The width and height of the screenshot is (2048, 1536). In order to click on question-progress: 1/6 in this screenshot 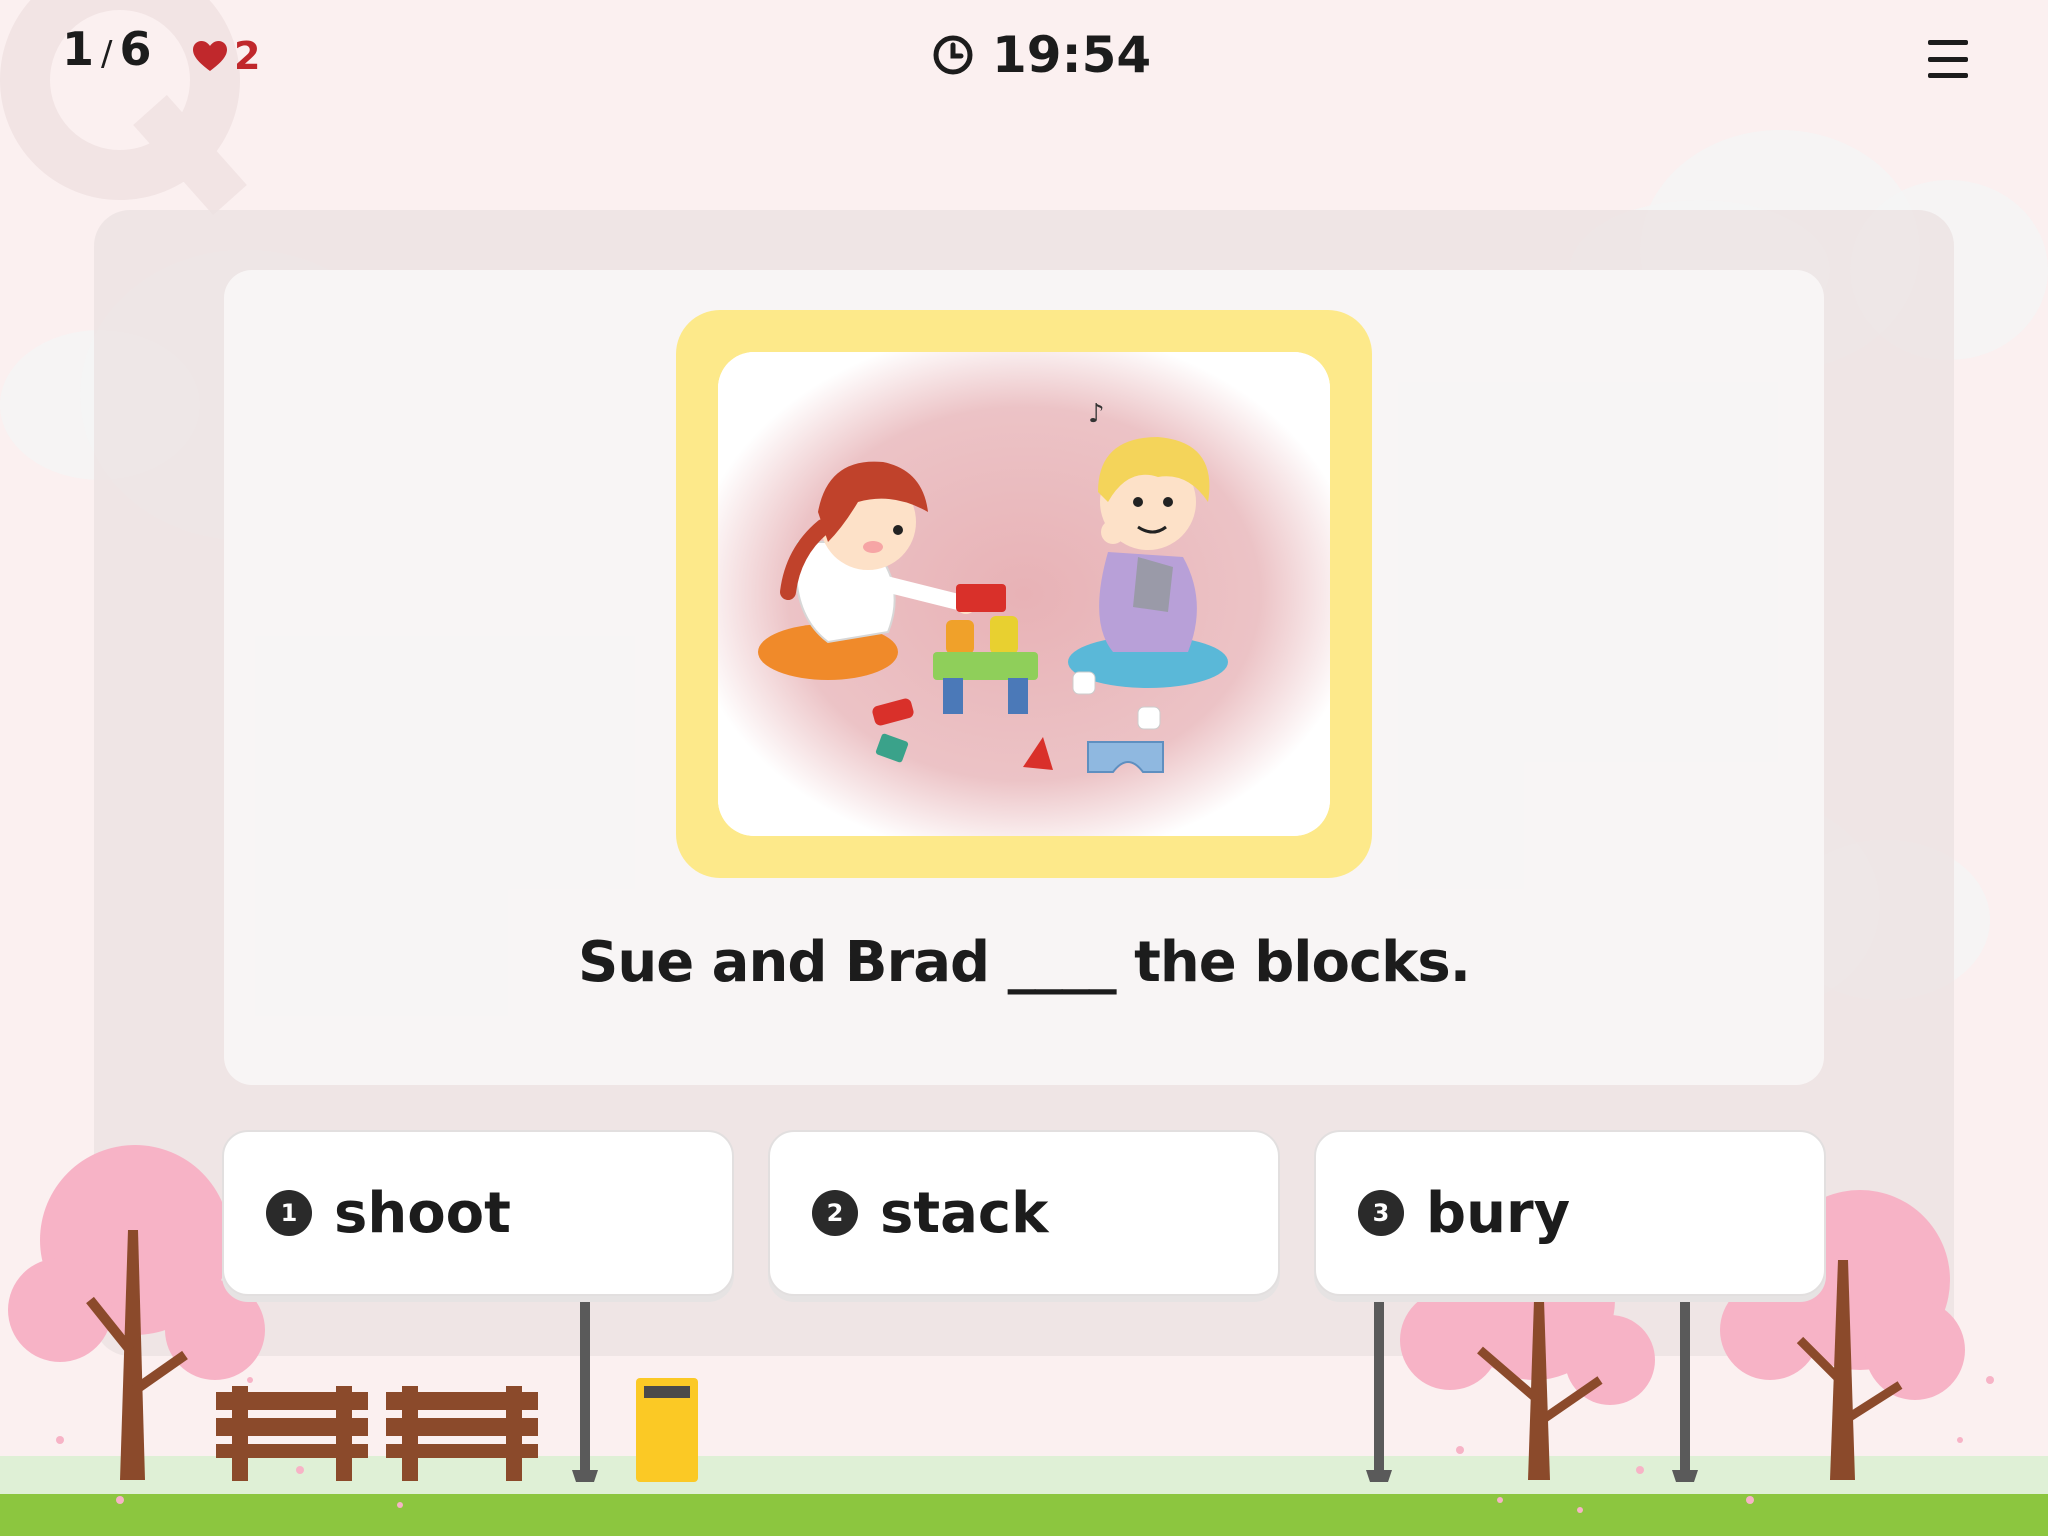, I will do `click(107, 49)`.